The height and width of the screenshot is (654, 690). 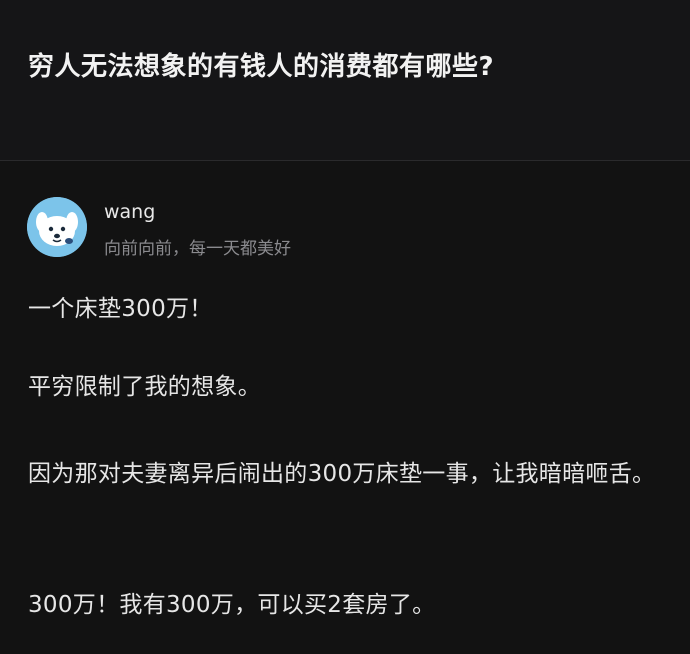 I want to click on answer-paragraph: 平穷限制了我的想象。, so click(x=144, y=387).